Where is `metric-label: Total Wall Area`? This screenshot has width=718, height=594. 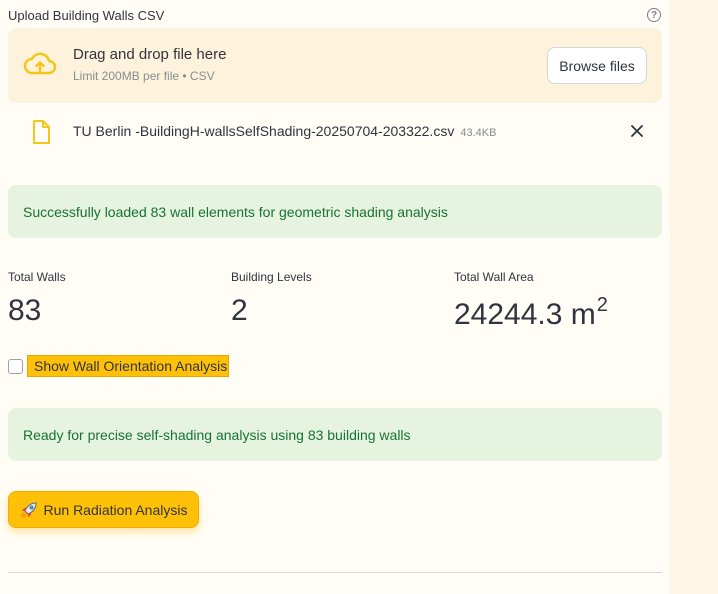
metric-label: Total Wall Area is located at coordinates (494, 277).